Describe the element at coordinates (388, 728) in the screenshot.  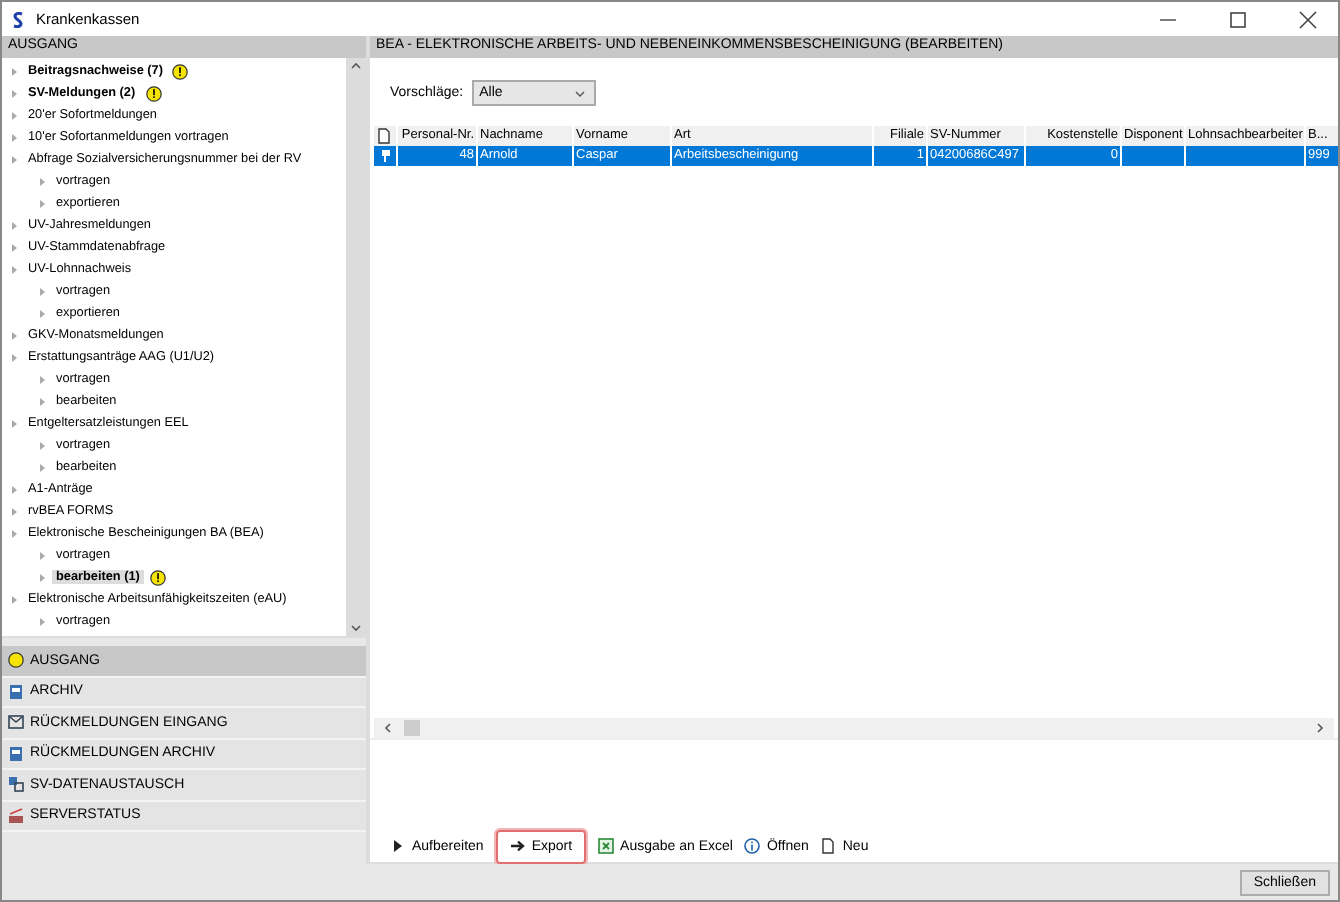
I see `scroll-left-icon` at that location.